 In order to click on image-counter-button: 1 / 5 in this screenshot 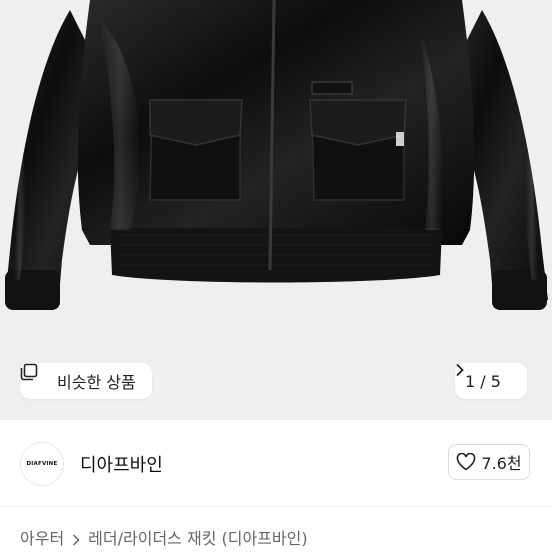, I will do `click(491, 381)`.